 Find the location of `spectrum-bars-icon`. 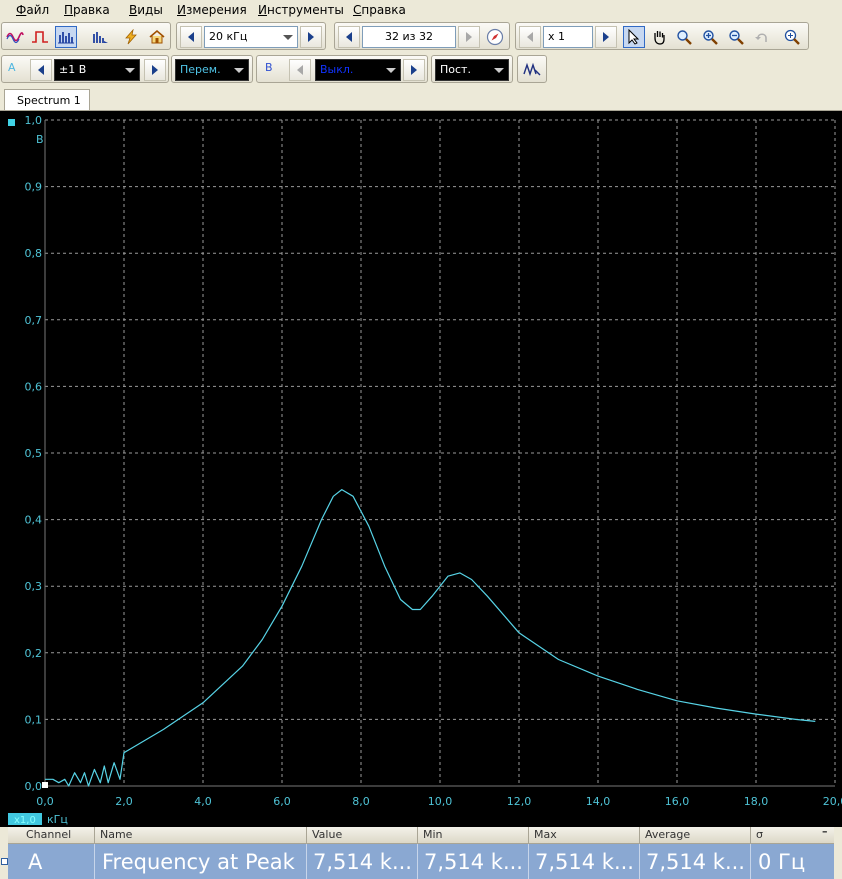

spectrum-bars-icon is located at coordinates (66, 38).